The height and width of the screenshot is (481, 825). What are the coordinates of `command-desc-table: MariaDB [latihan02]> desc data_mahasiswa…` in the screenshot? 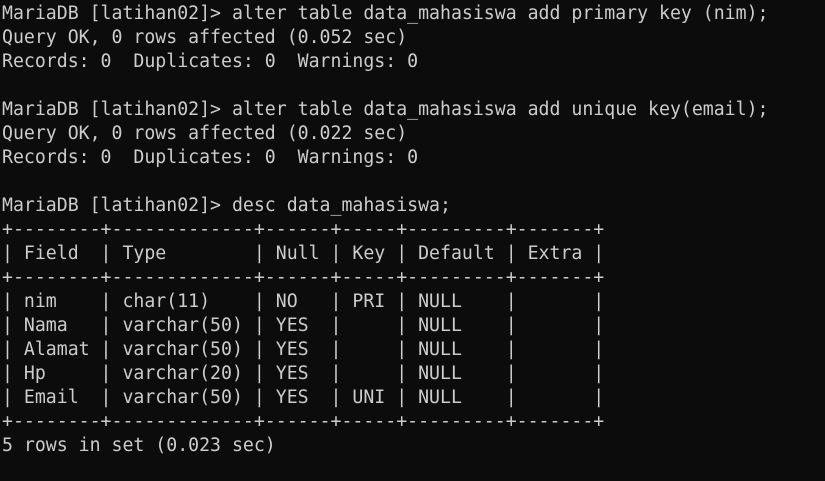 It's located at (226, 205).